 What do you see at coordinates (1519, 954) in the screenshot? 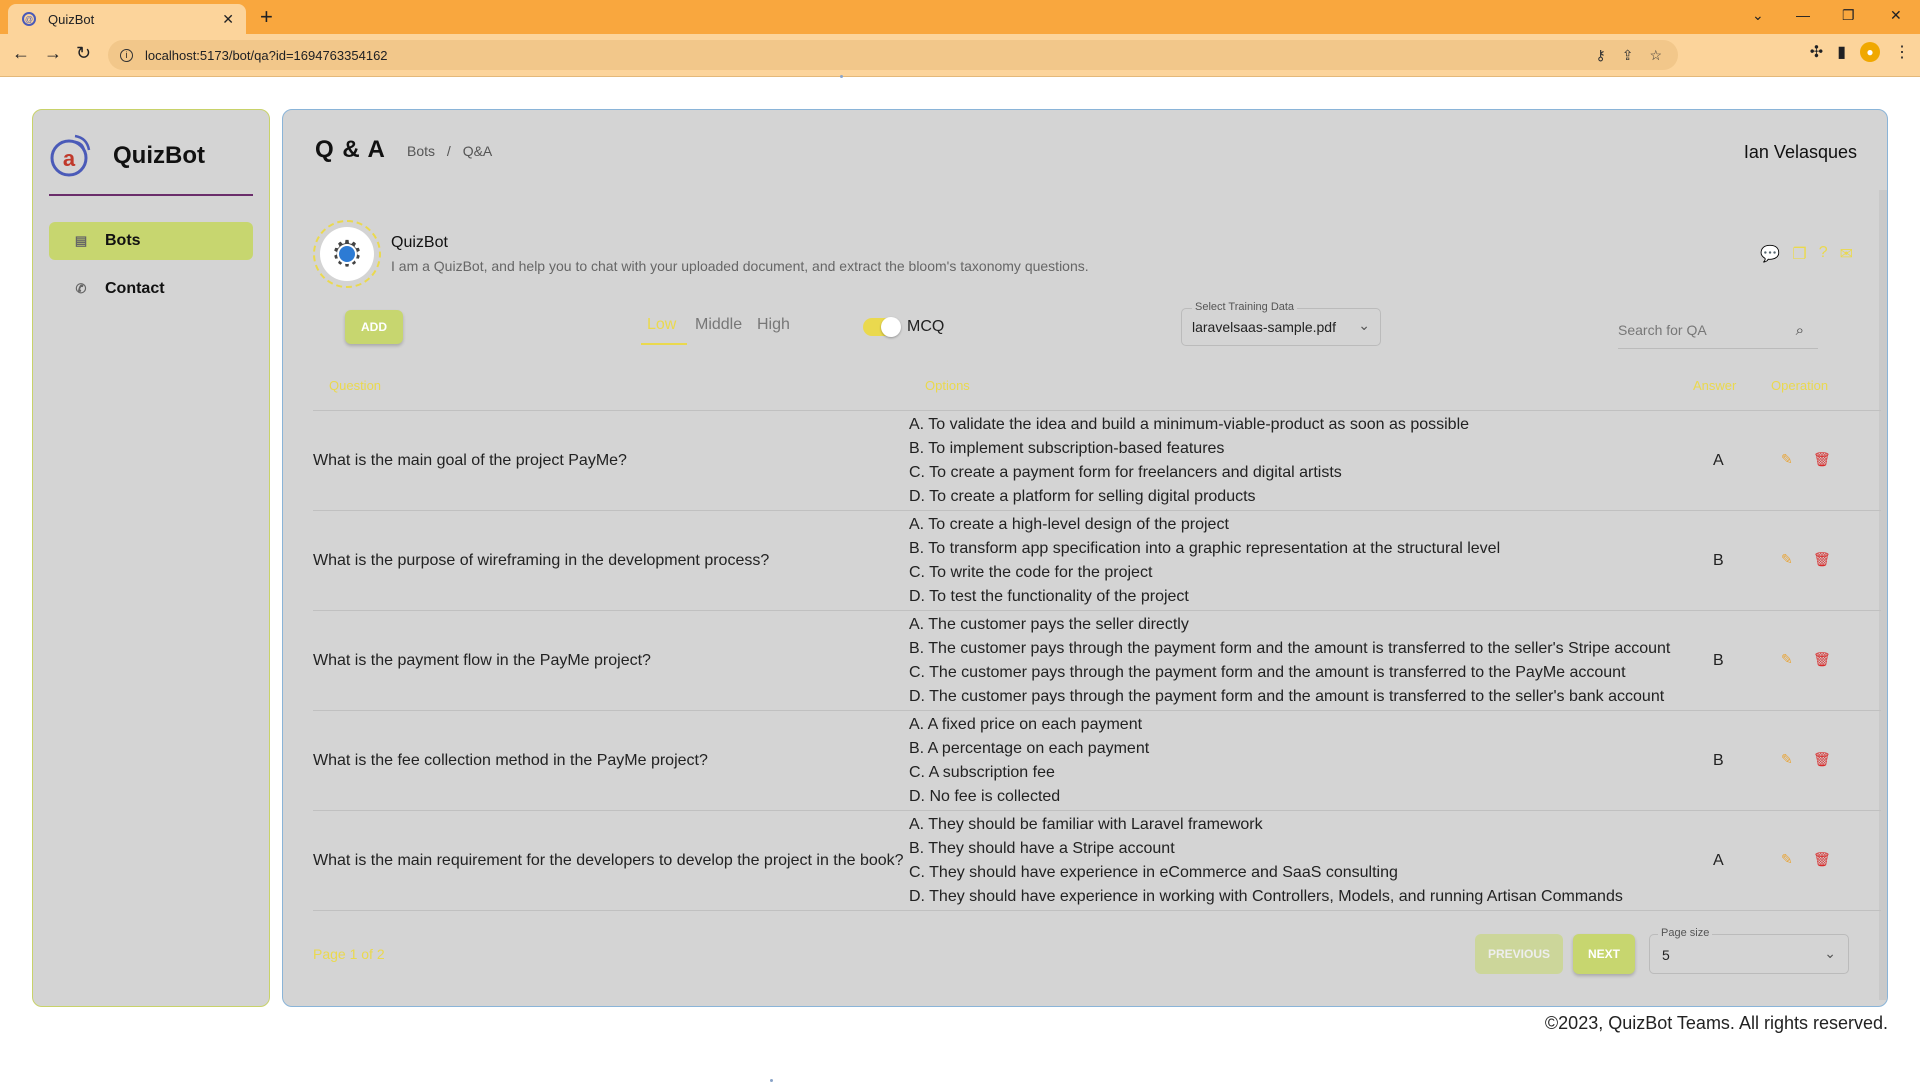
I see `previous-button: PREVIOUS` at bounding box center [1519, 954].